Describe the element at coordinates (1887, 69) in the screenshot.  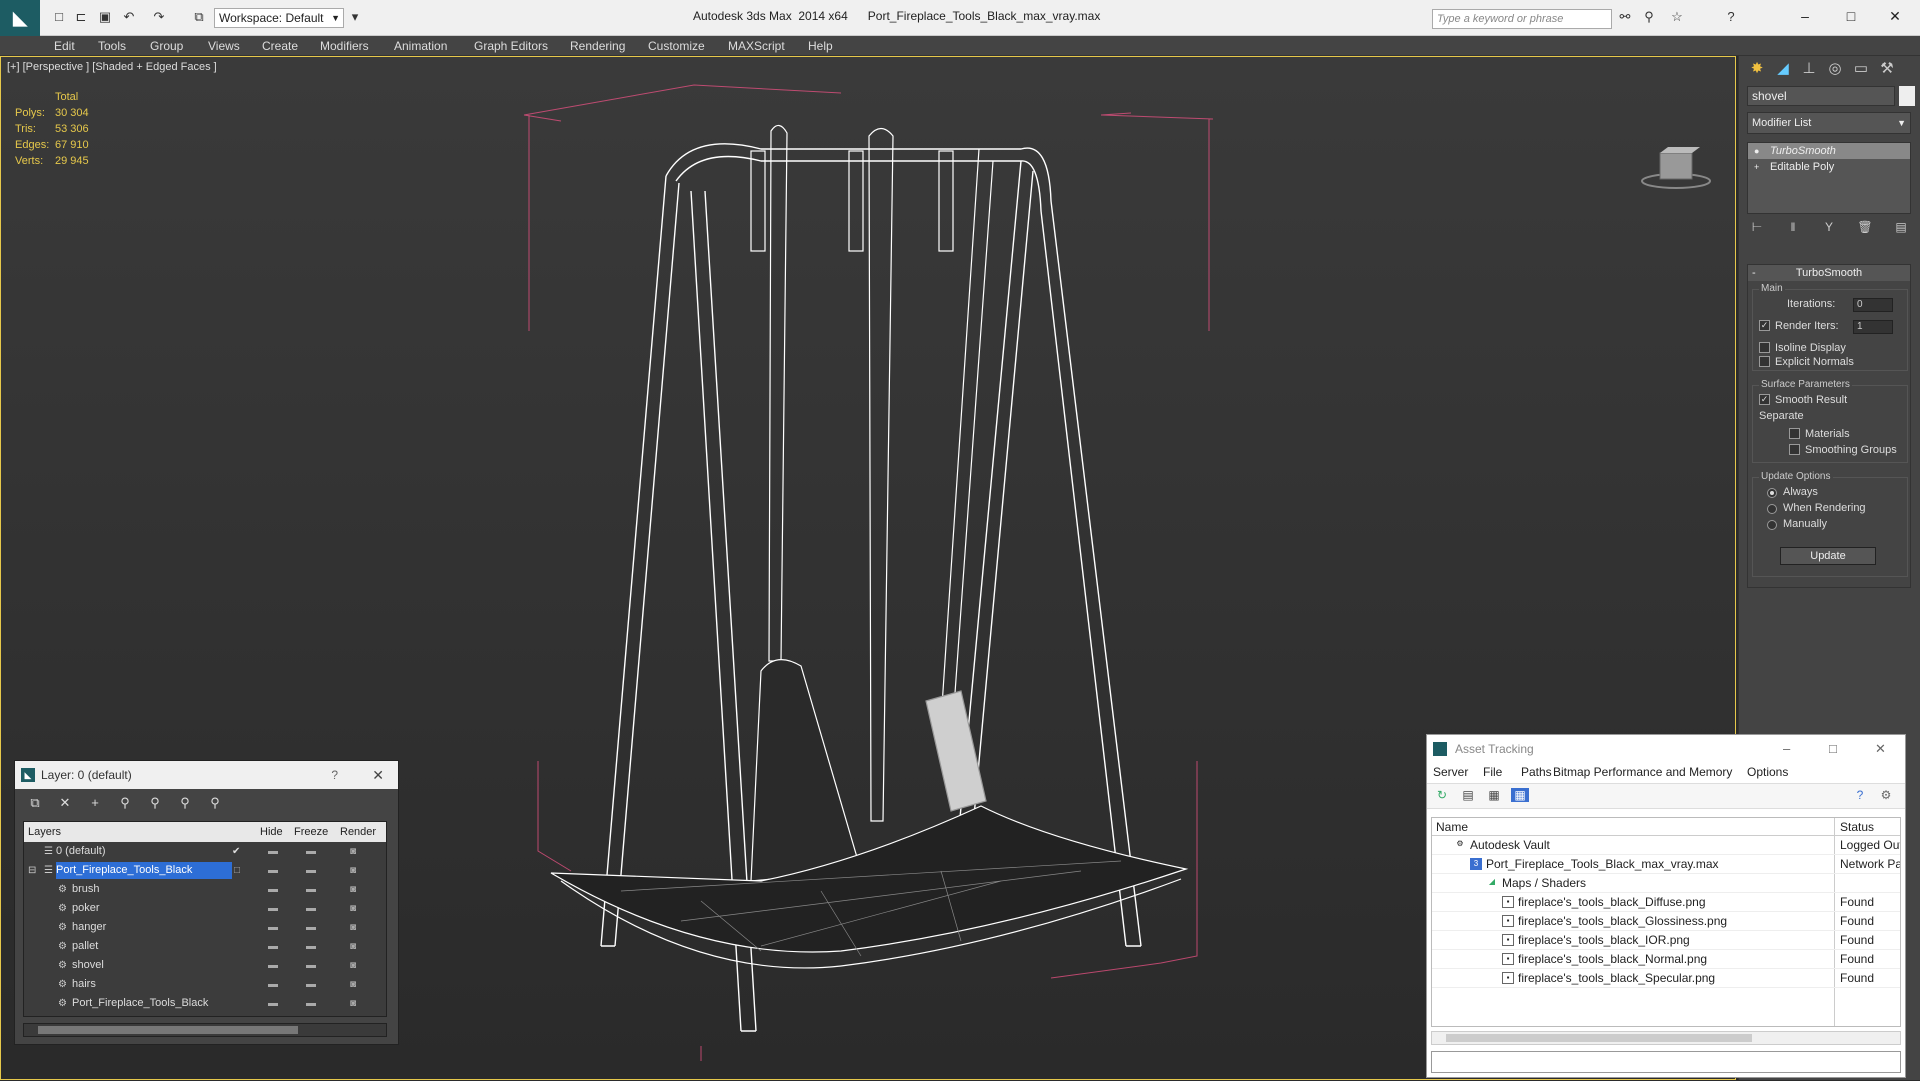
I see `utilities-tab-icon: ⚒` at that location.